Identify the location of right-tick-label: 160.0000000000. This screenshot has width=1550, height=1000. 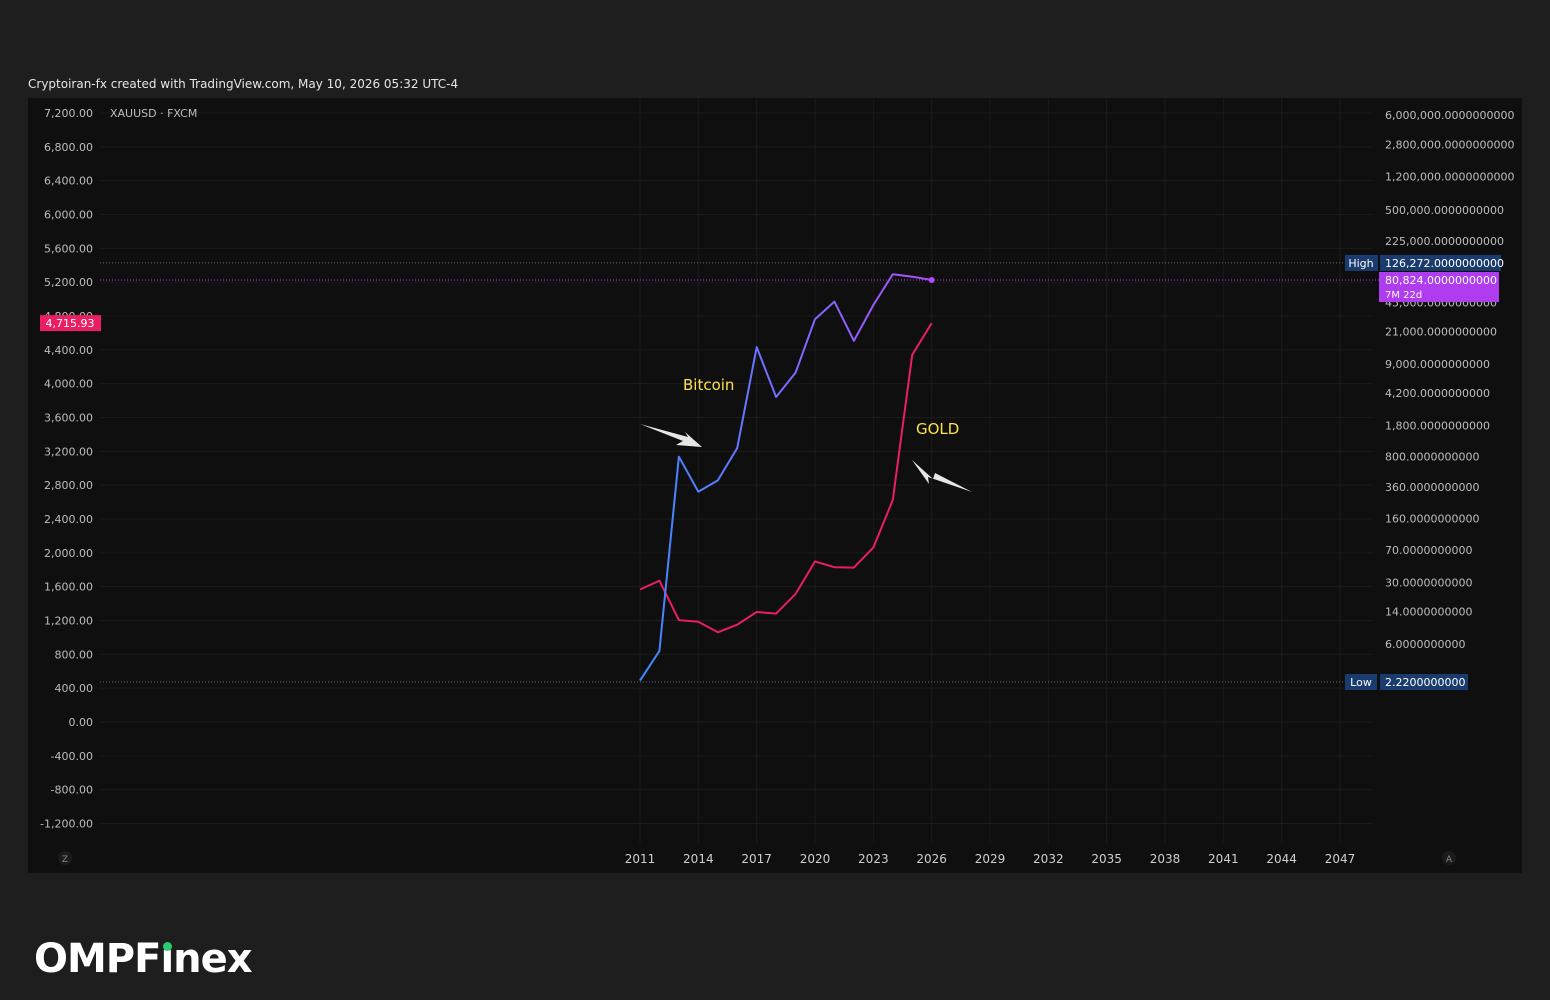
(1432, 518).